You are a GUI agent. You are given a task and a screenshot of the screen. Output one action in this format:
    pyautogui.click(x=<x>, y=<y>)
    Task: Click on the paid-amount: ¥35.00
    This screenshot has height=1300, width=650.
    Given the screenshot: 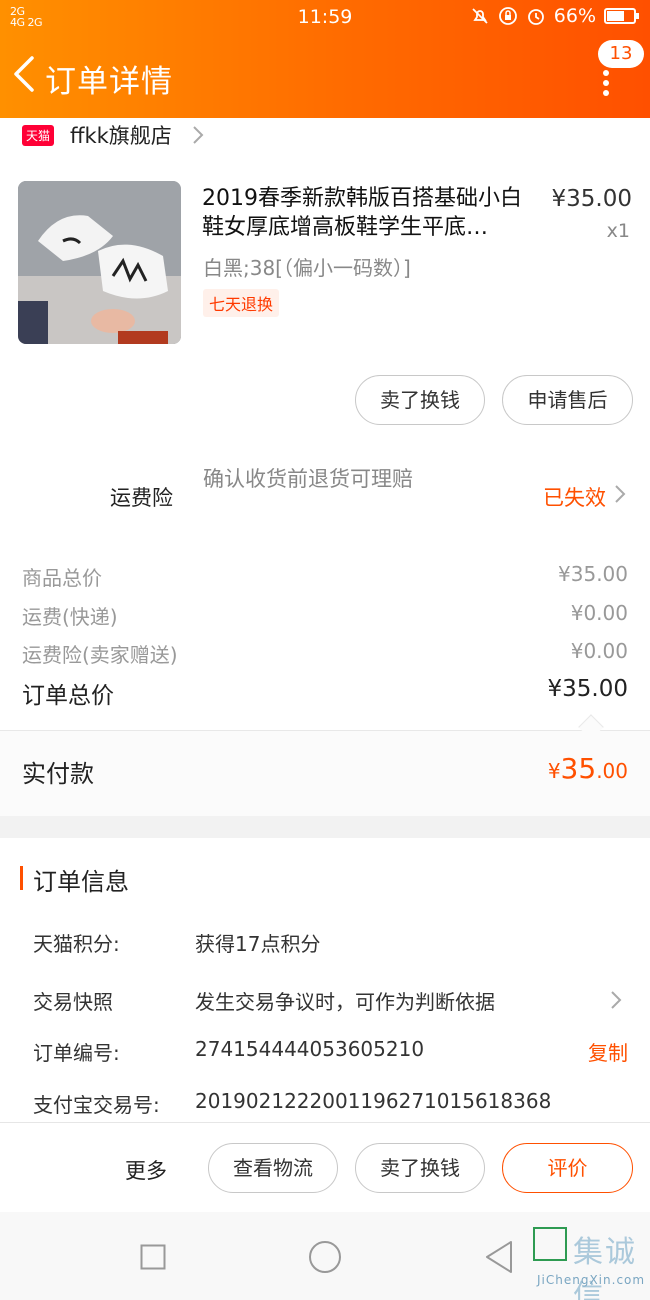 What is the action you would take?
    pyautogui.click(x=588, y=768)
    